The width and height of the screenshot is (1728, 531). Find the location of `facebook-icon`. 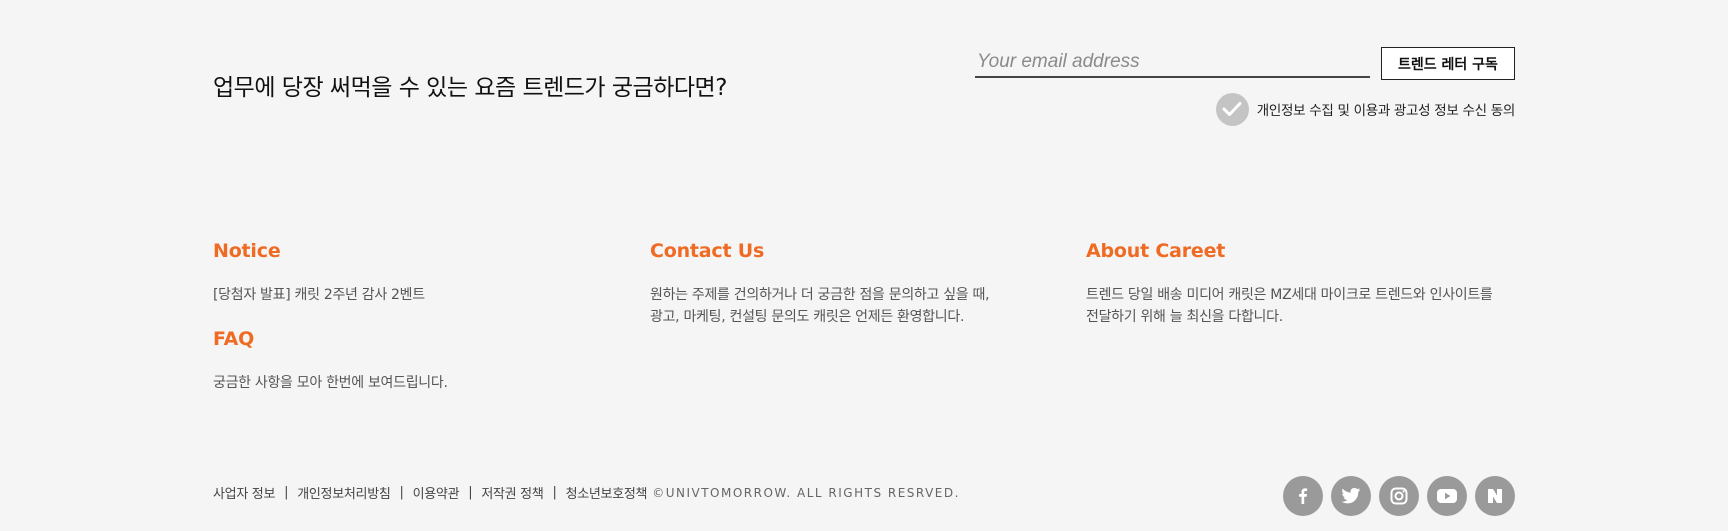

facebook-icon is located at coordinates (1303, 496).